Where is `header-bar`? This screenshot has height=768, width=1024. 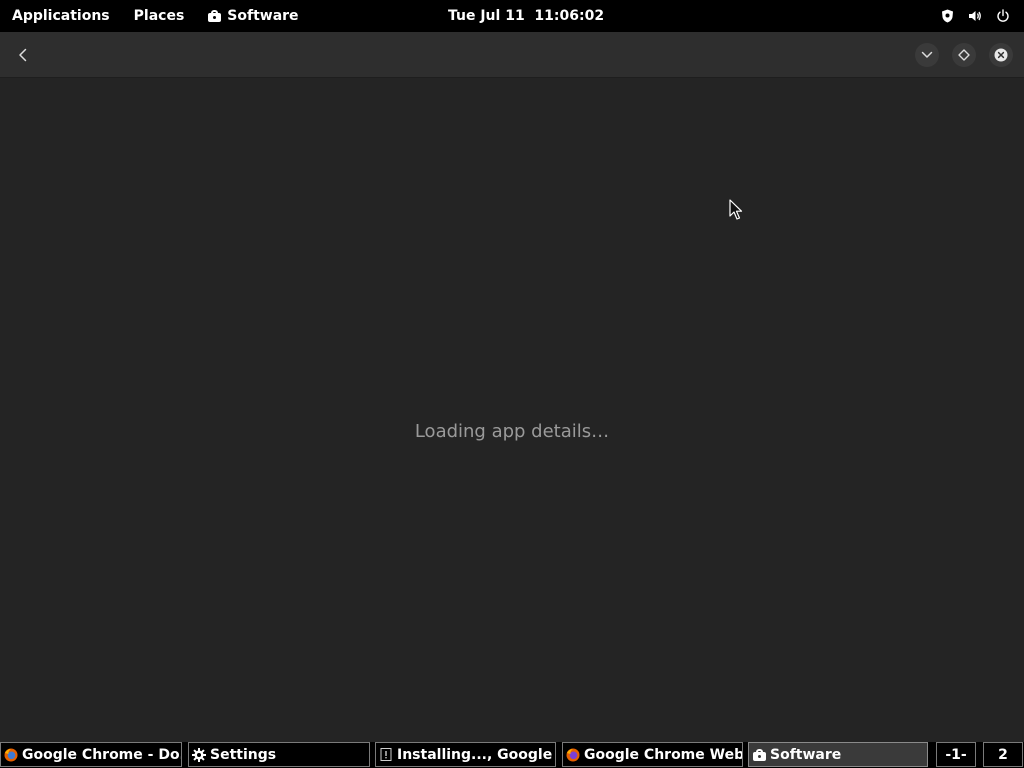
header-bar is located at coordinates (512, 55).